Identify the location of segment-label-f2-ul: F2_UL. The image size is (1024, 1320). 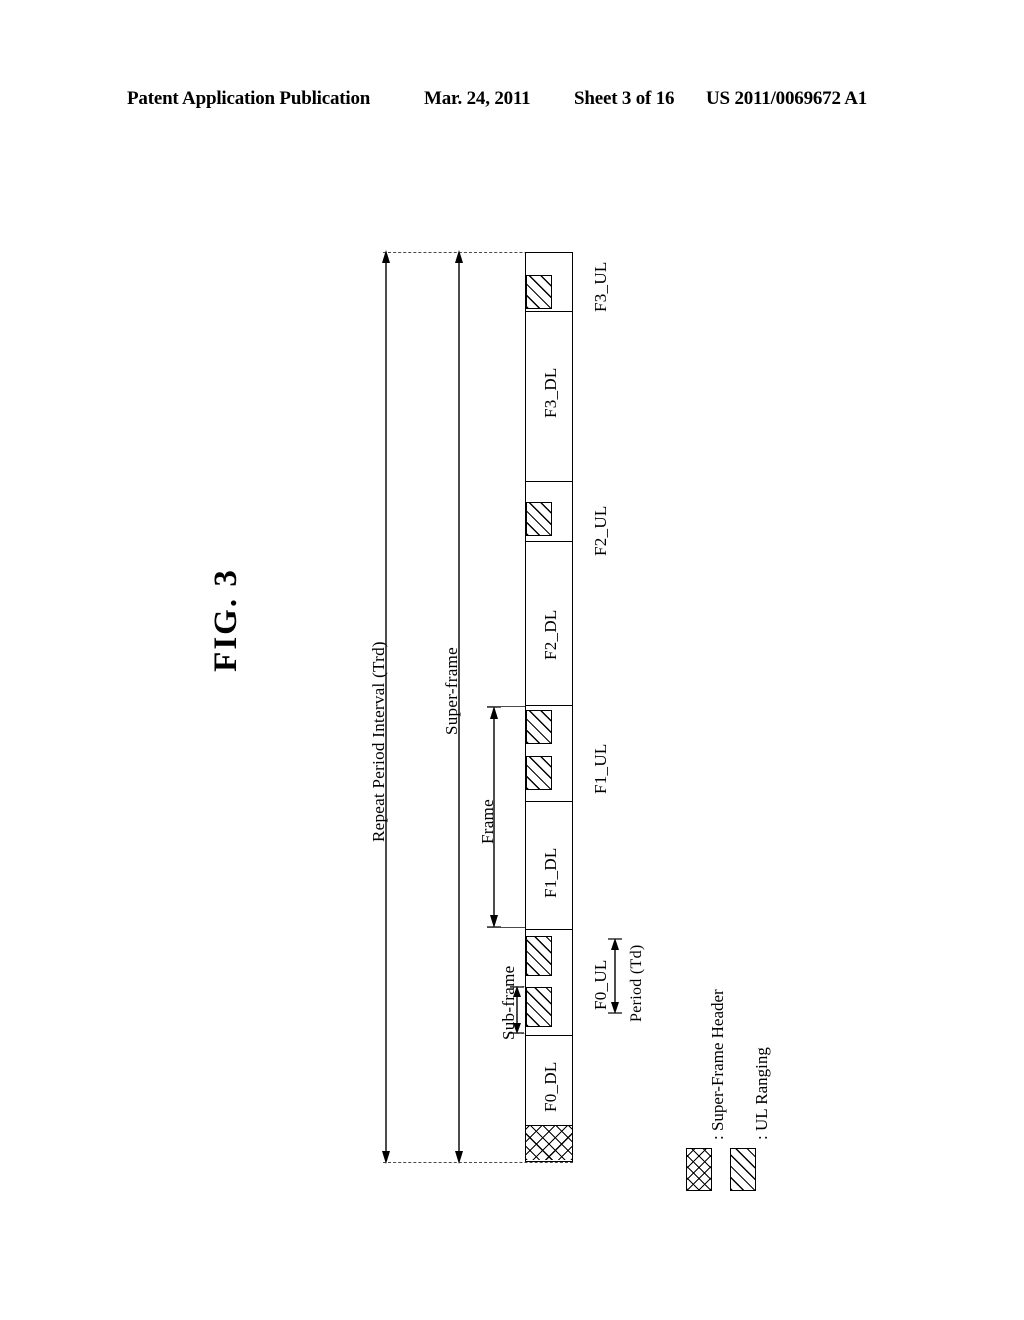
(600, 530).